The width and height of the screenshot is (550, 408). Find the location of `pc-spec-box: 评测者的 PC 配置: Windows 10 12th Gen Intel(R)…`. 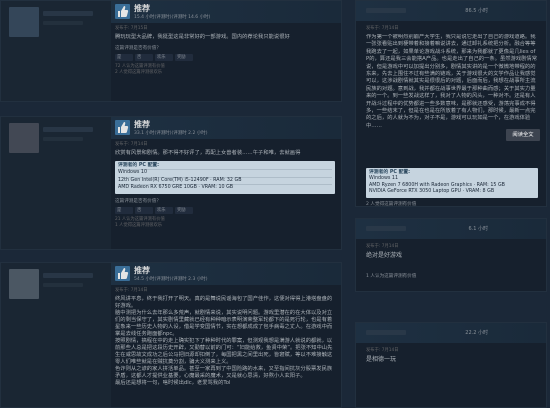

pc-spec-box: 评测者的 PC 配置: Windows 10 12th Gen Intel(R)… is located at coordinates (225, 177).